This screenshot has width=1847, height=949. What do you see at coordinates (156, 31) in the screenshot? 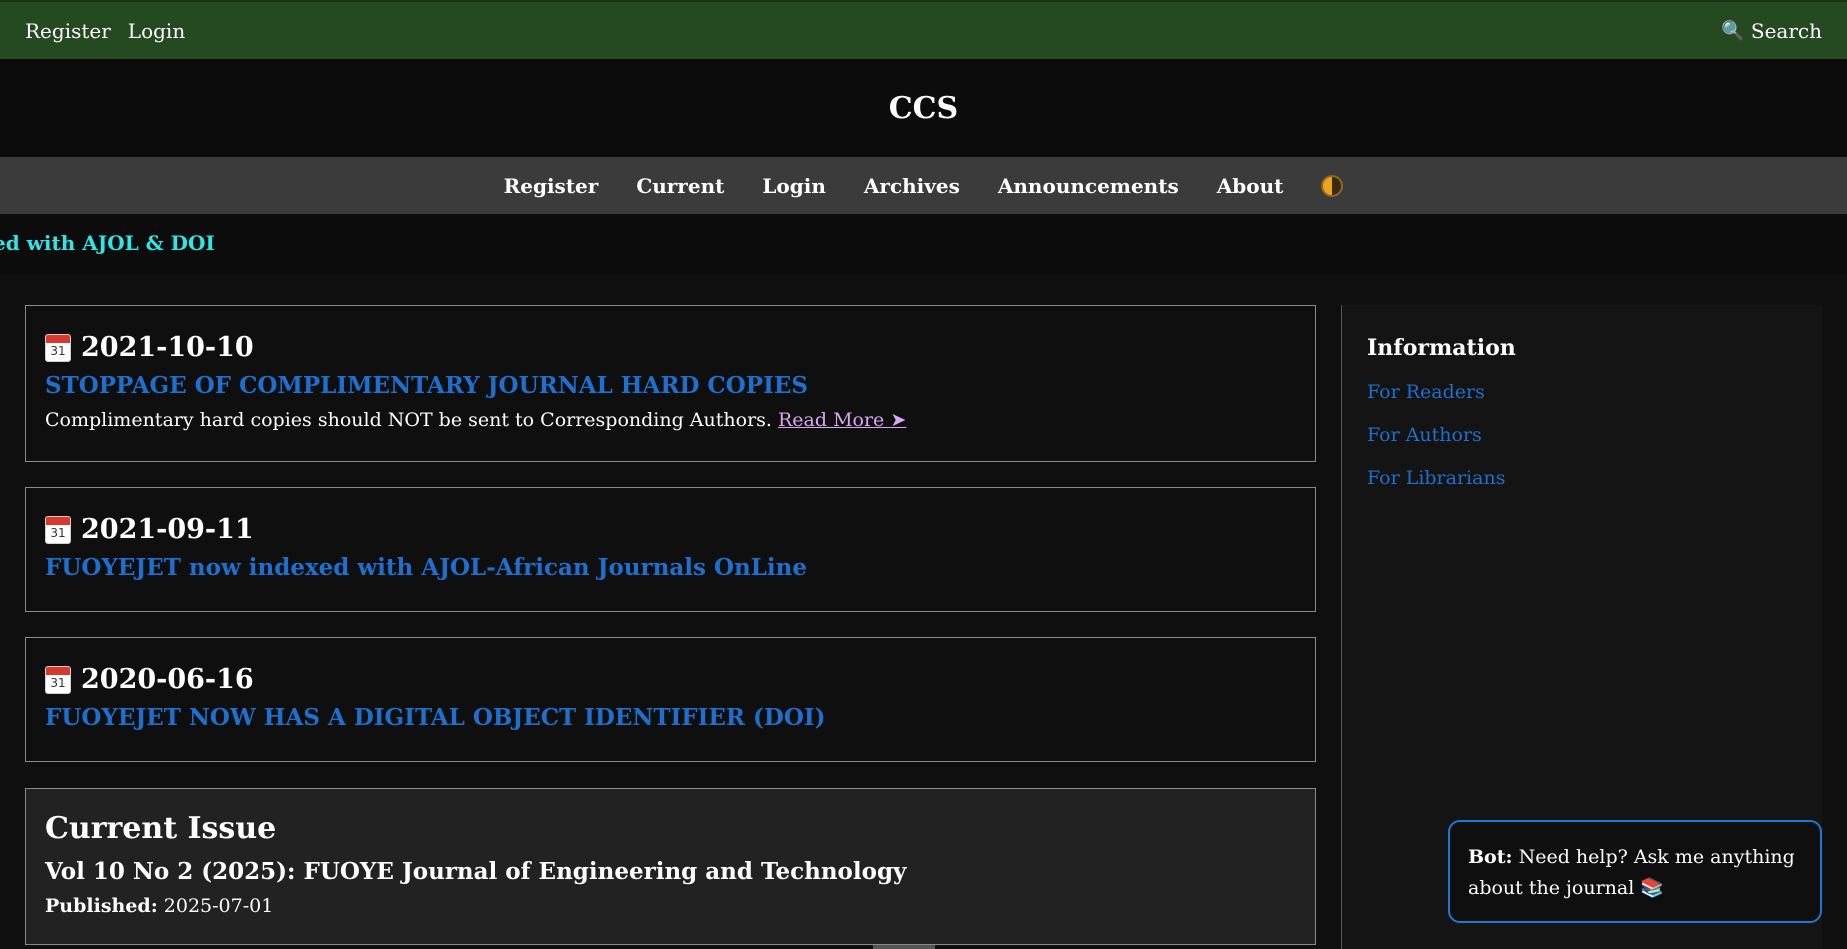
I see `top-login-link: Login` at bounding box center [156, 31].